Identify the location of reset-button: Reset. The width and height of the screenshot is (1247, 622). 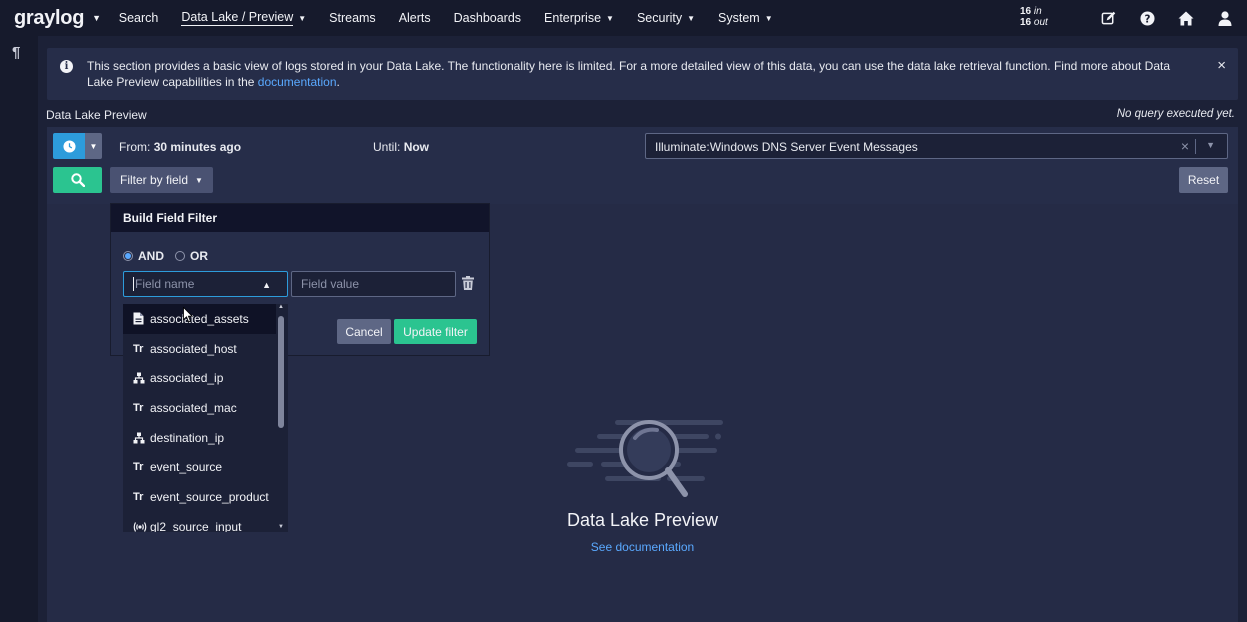
(1203, 180).